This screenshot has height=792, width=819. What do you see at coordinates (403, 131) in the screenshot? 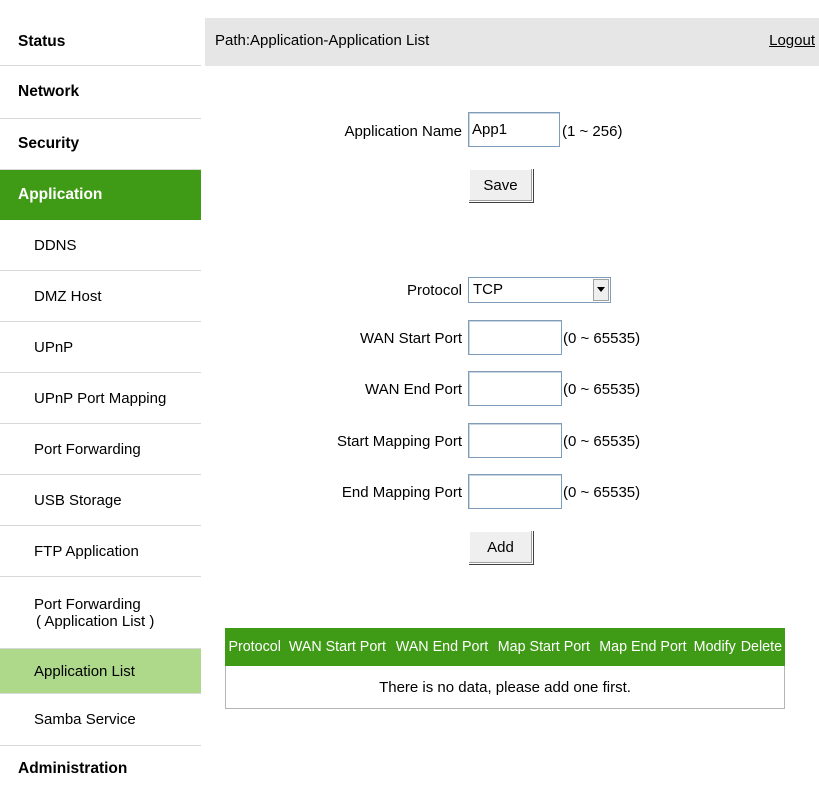
I see `application-name-label: Application Name` at bounding box center [403, 131].